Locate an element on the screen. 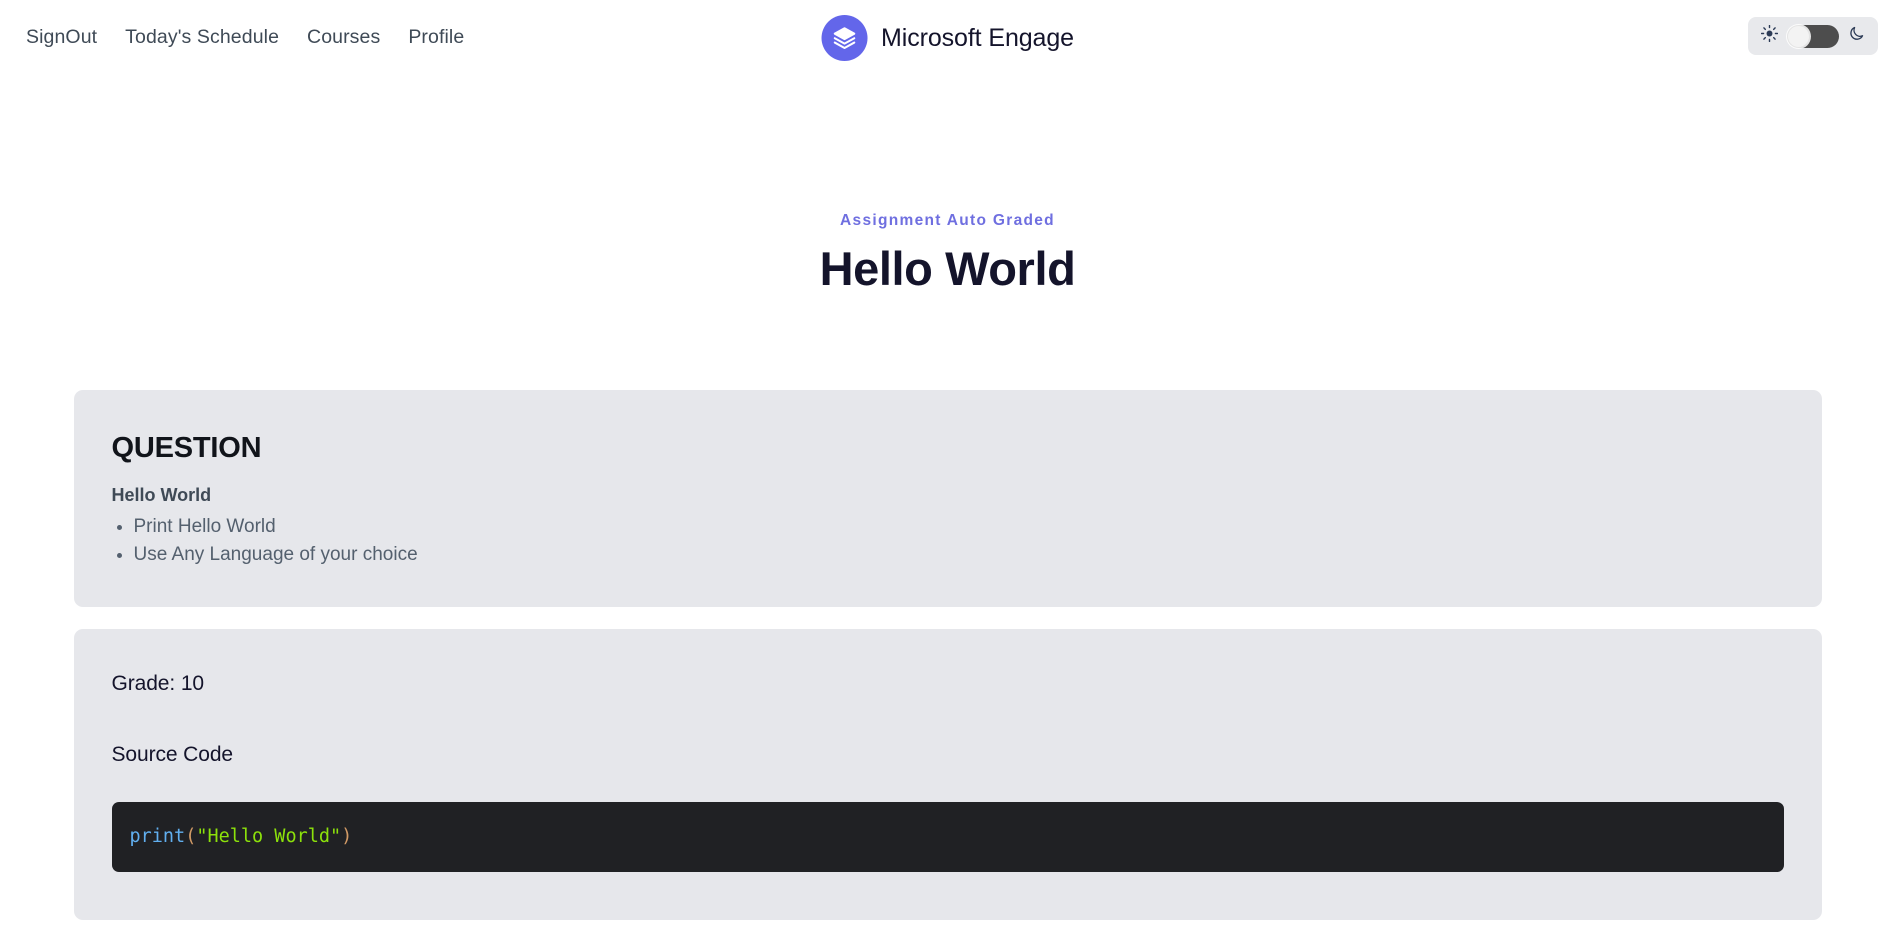  question-subtitle: Hello World is located at coordinates (161, 495).